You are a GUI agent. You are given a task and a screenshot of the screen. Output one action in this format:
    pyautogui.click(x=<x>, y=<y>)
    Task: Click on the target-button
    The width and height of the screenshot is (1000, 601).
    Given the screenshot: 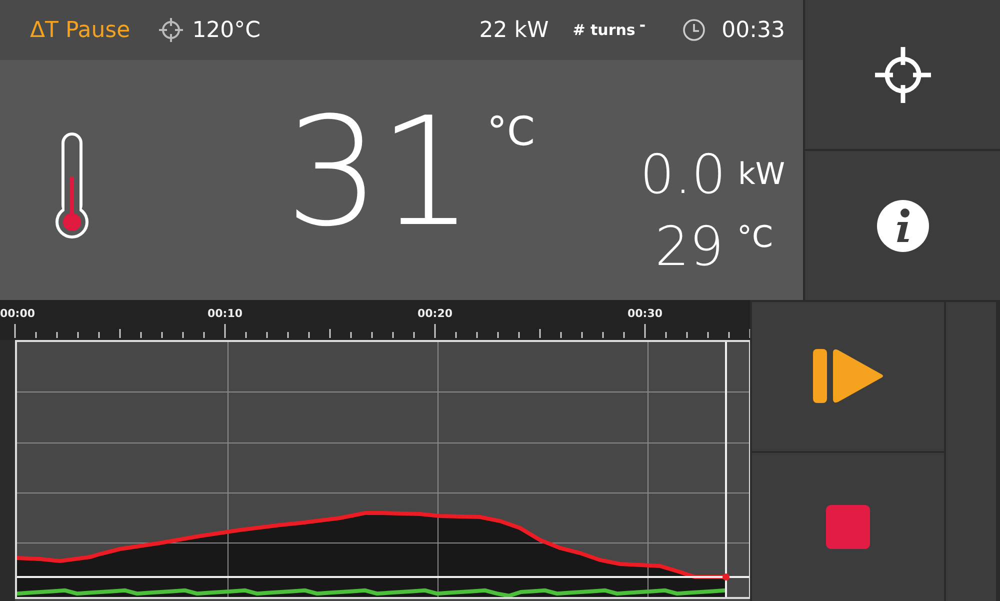 What is the action you would take?
    pyautogui.click(x=902, y=74)
    